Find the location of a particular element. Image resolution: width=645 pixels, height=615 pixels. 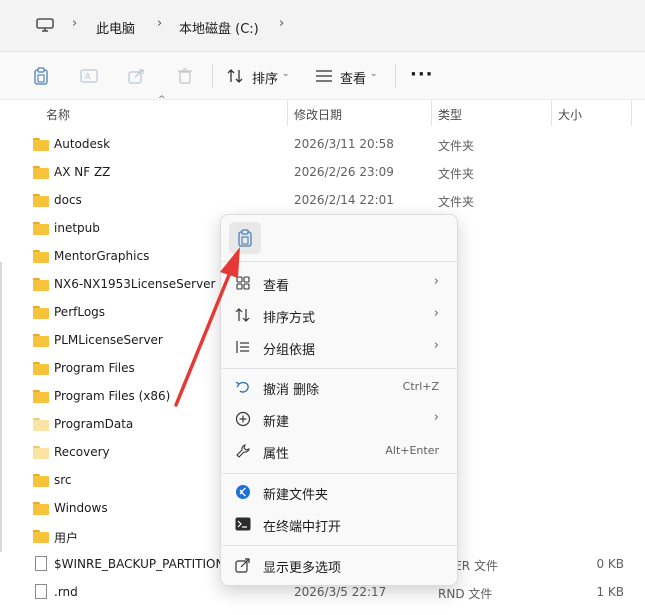

chevron-down-icon: ⌄ is located at coordinates (374, 74).